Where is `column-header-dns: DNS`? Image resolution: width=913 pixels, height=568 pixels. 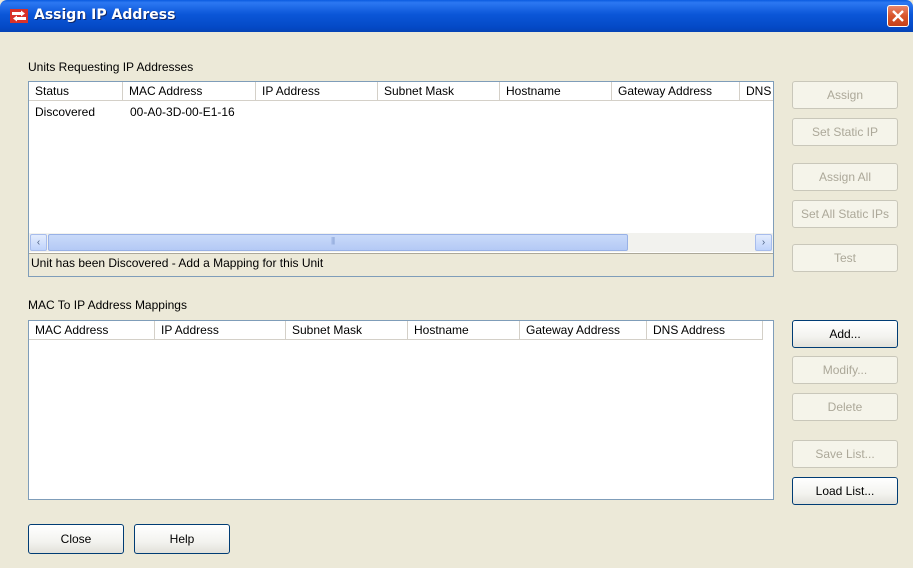 column-header-dns: DNS is located at coordinates (756, 91).